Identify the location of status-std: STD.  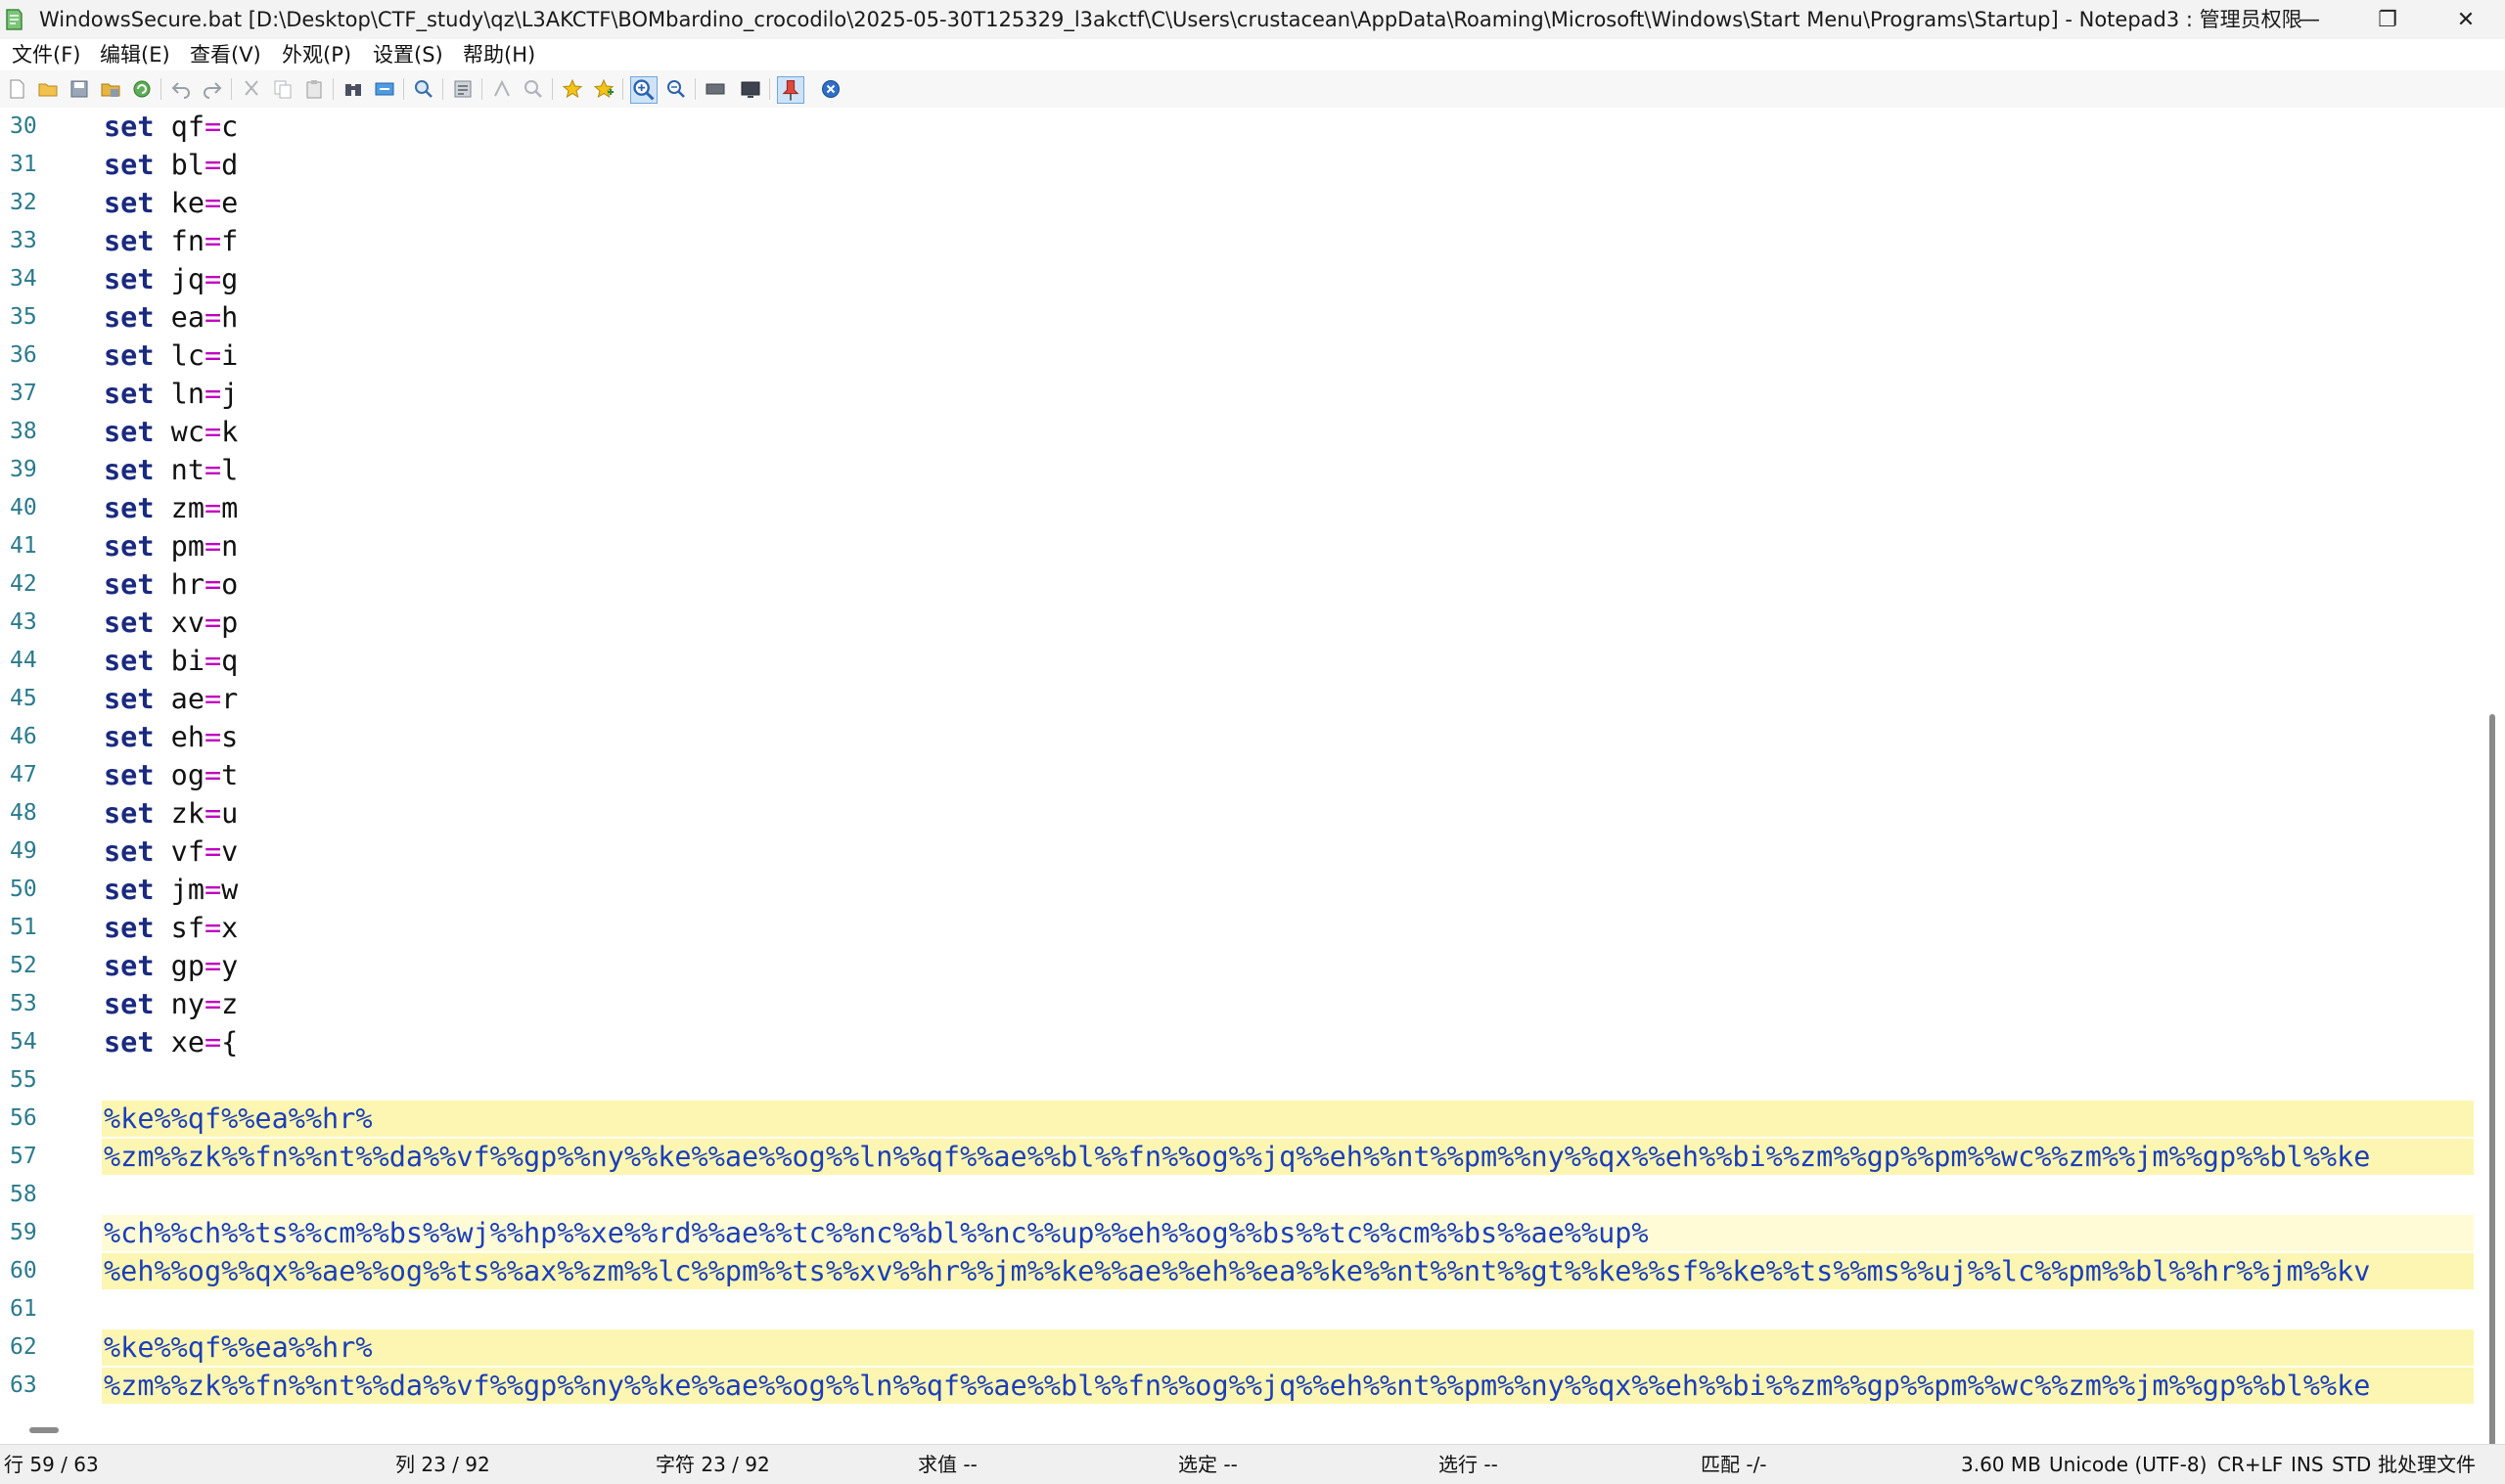
(2351, 1464).